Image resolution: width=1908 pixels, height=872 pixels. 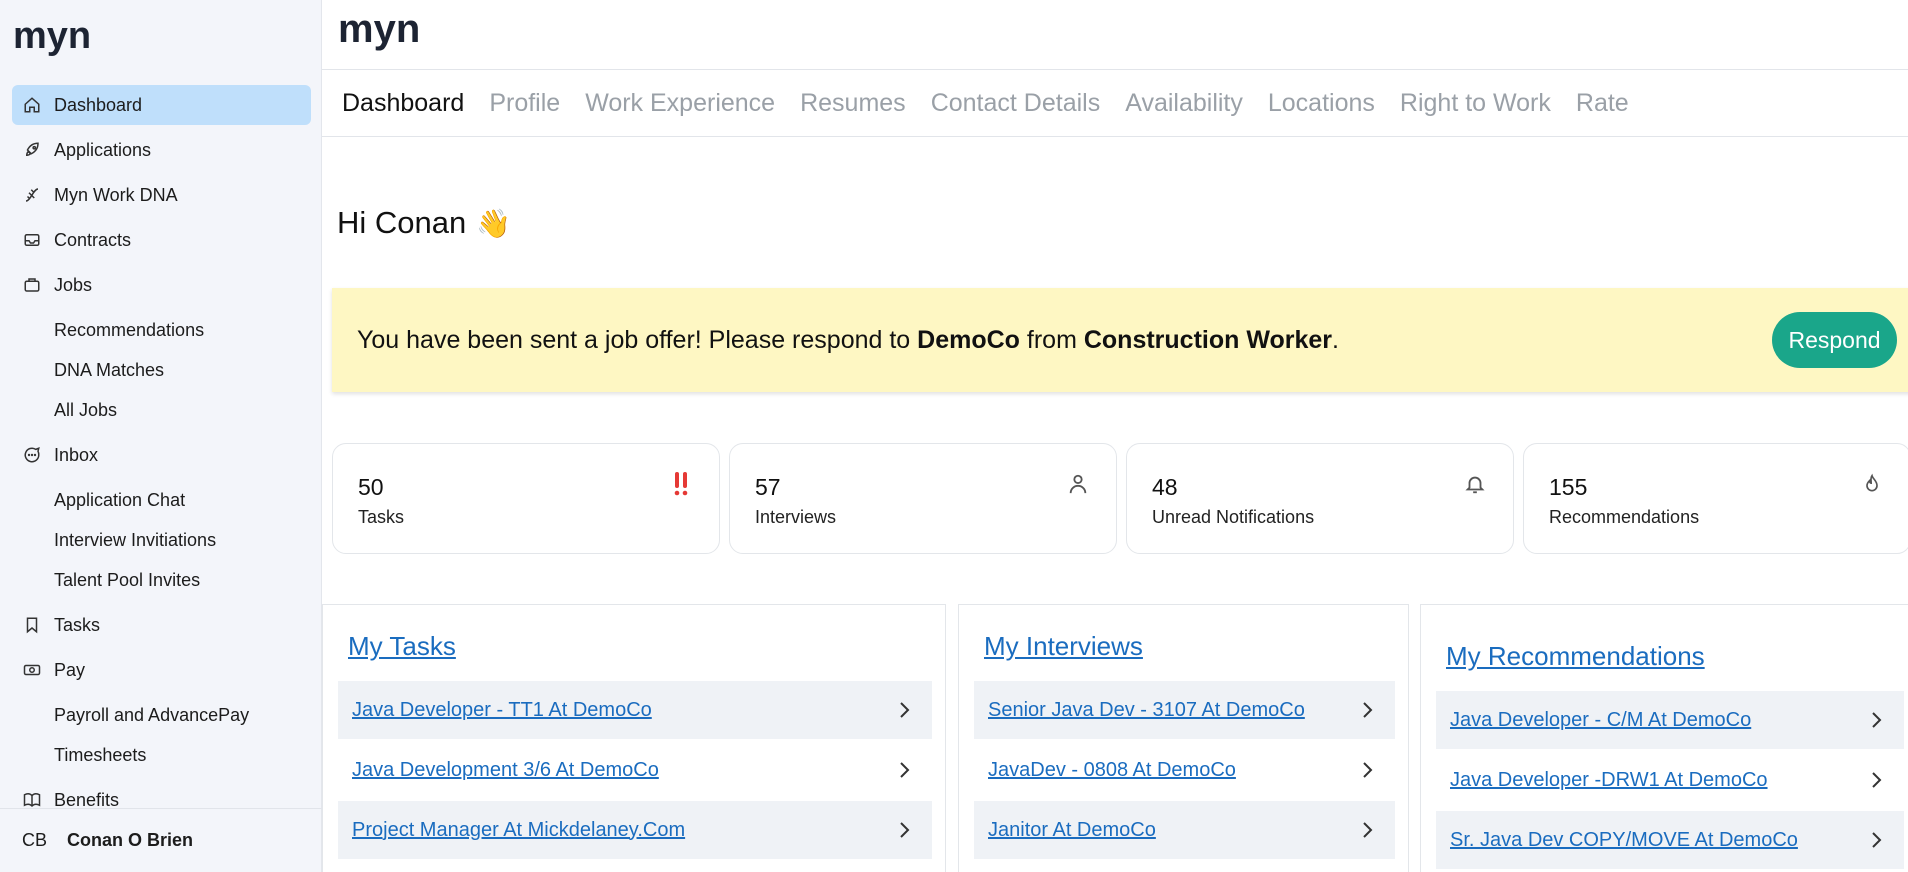 What do you see at coordinates (1233, 517) in the screenshot?
I see `stat-label: Unread Notifications` at bounding box center [1233, 517].